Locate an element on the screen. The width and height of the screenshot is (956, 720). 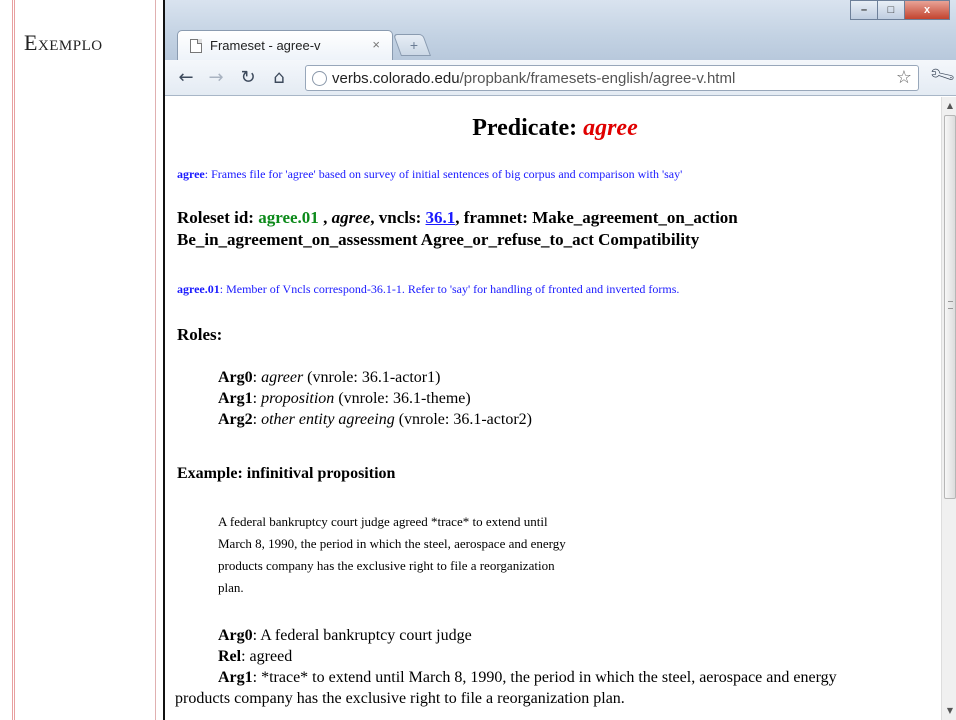
star-icon: ☆ is located at coordinates (904, 77).